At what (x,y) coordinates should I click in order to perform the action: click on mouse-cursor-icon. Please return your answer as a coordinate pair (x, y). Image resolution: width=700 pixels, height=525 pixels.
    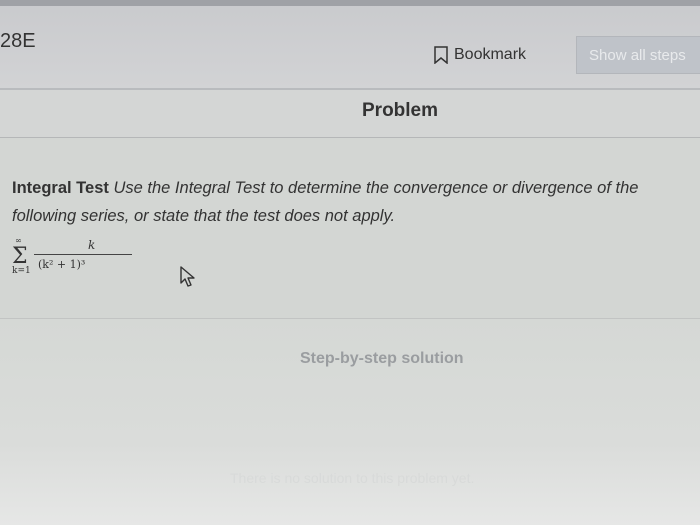
    Looking at the image, I should click on (189, 276).